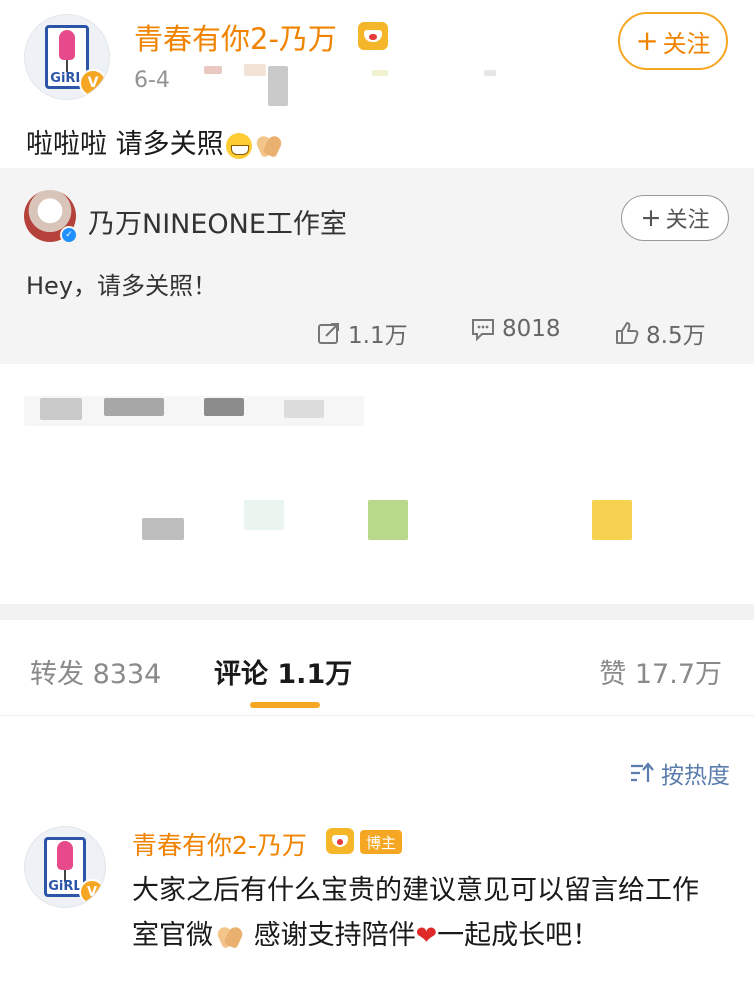 The image size is (754, 1000). I want to click on tab-likes: 赞 17.7万, so click(660, 671).